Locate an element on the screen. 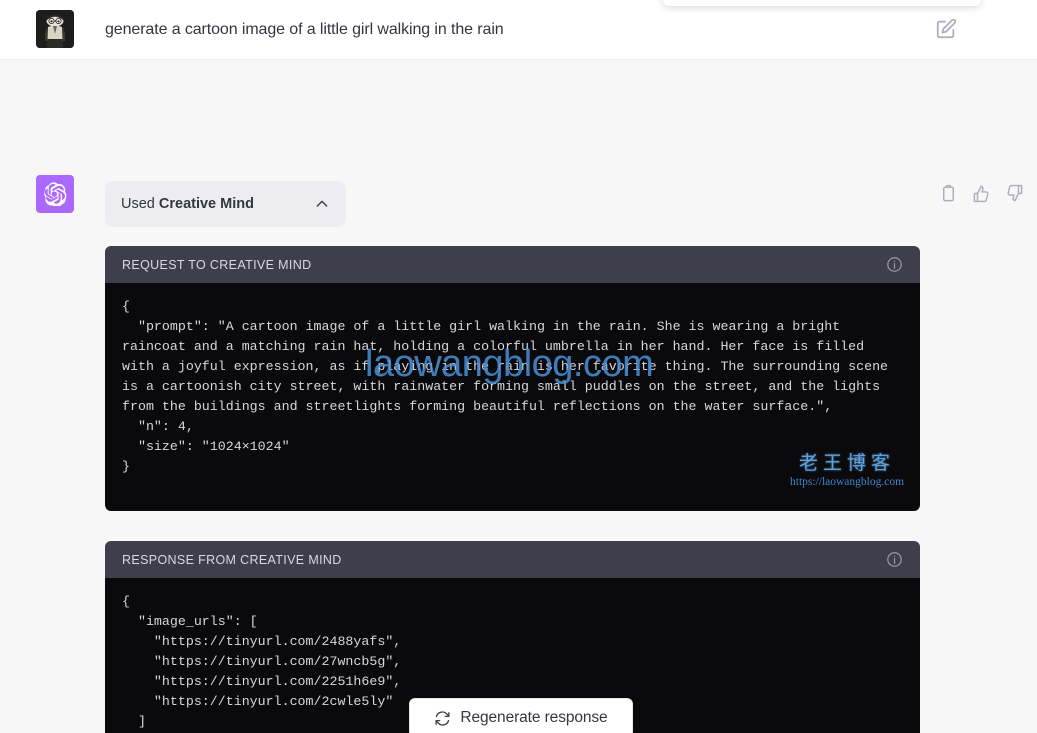 This screenshot has height=733, width=1037. user-avatar-cartoon-man-icon is located at coordinates (55, 29).